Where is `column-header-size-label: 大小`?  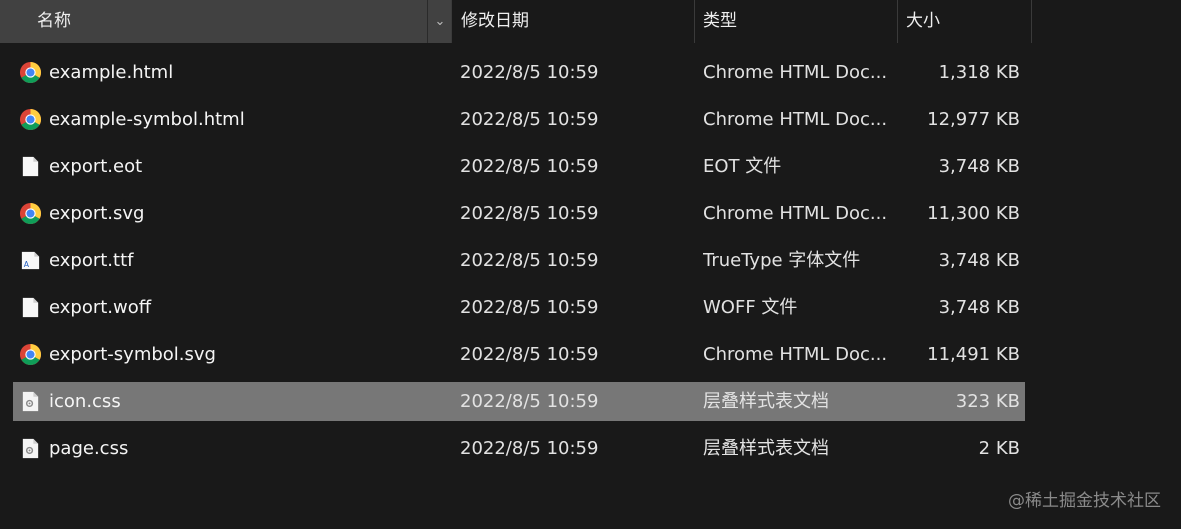
column-header-size-label: 大小 is located at coordinates (923, 21).